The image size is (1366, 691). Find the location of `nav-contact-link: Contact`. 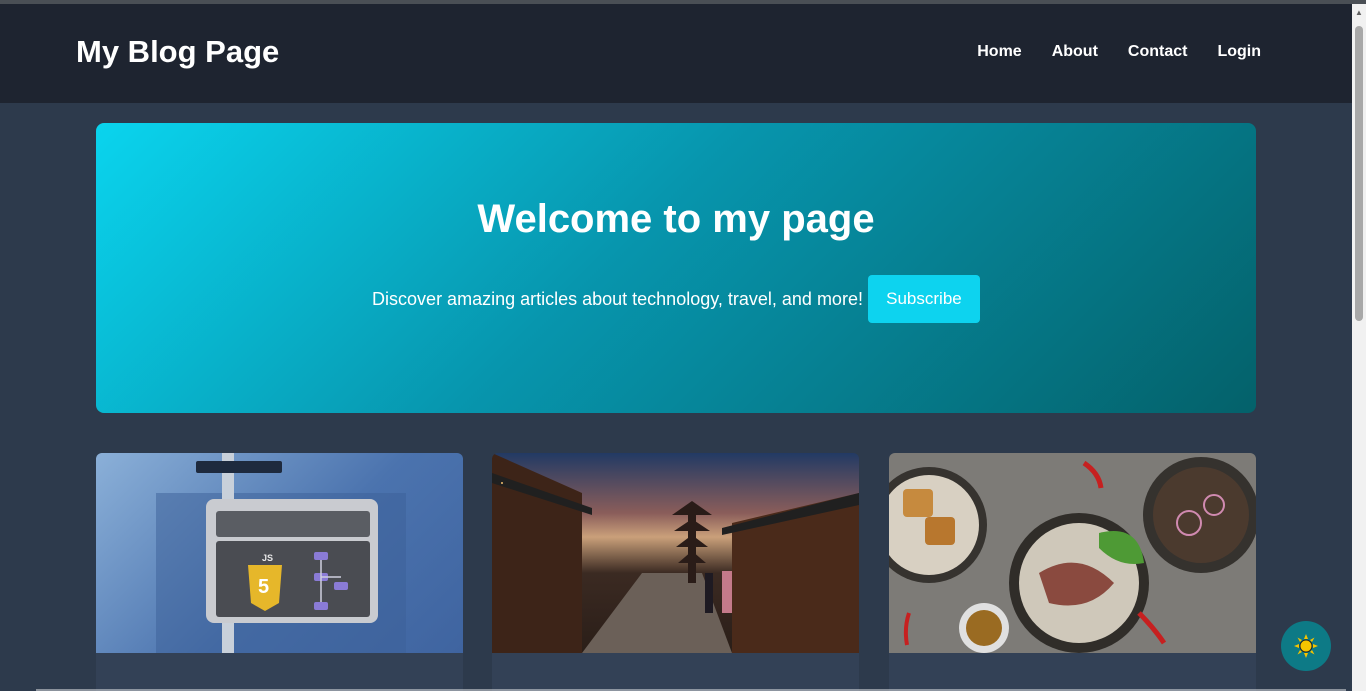

nav-contact-link: Contact is located at coordinates (1158, 52).